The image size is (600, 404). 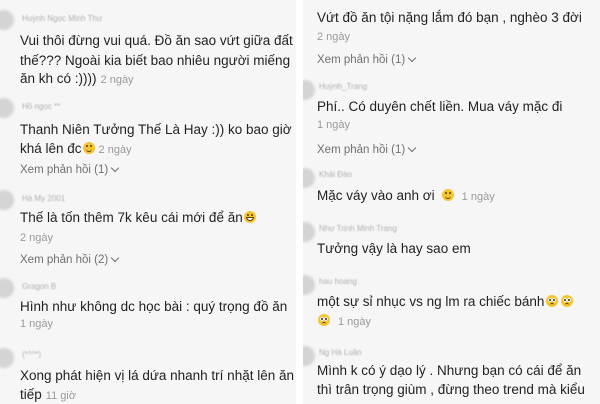 What do you see at coordinates (138, 218) in the screenshot?
I see `comment-text: Thế là tốn thêm 7k kêu cái mới để ăn` at bounding box center [138, 218].